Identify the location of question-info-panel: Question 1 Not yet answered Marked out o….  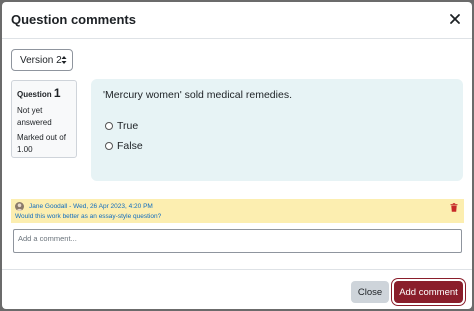
(44, 119).